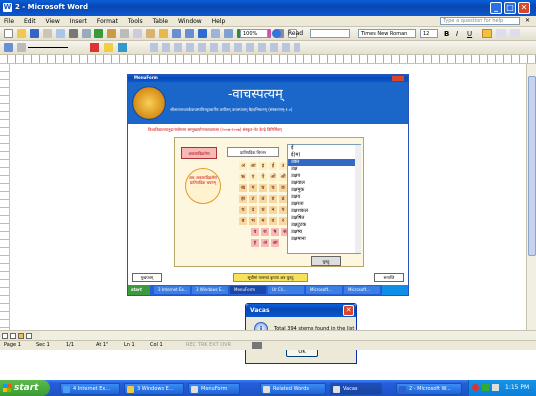  Describe the element at coordinates (138, 33) in the screenshot. I see `copy-icon` at that location.